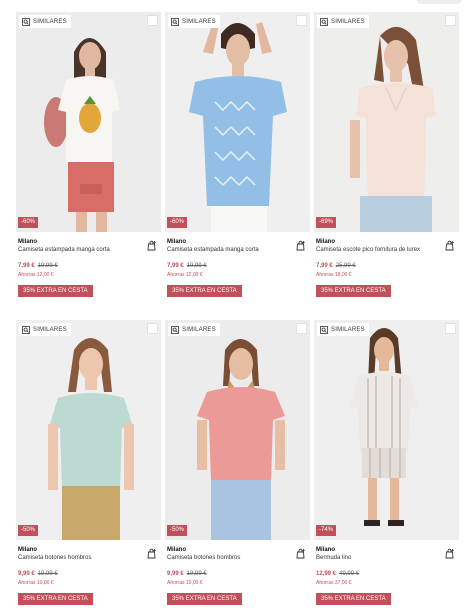  Describe the element at coordinates (334, 583) in the screenshot. I see `savings-text: Ahorras 37,00 €` at that location.